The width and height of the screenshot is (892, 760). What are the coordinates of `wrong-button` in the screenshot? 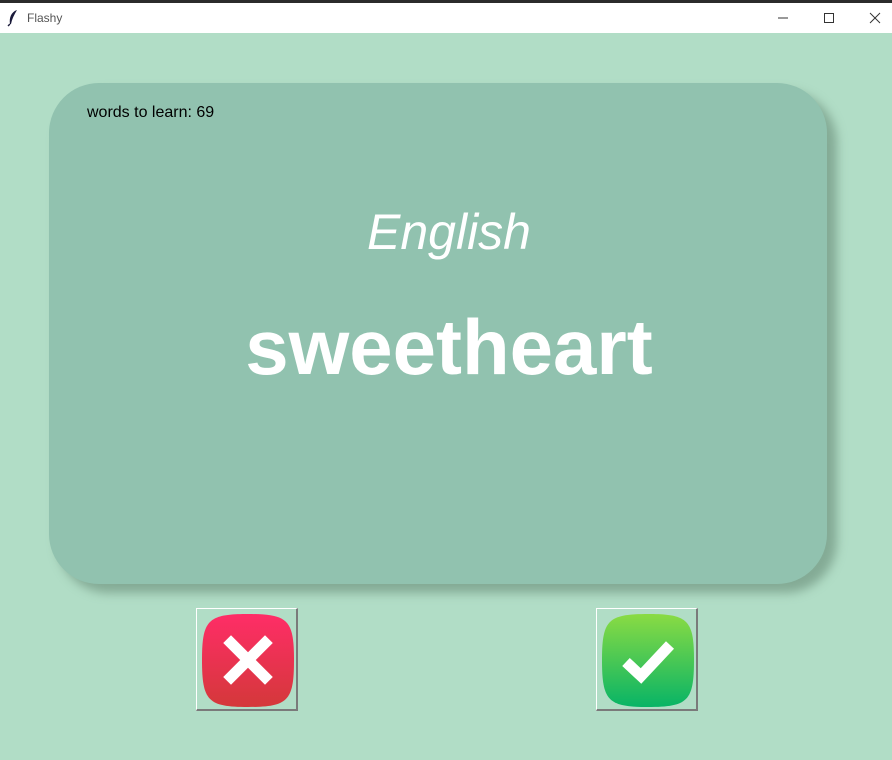 It's located at (247, 659).